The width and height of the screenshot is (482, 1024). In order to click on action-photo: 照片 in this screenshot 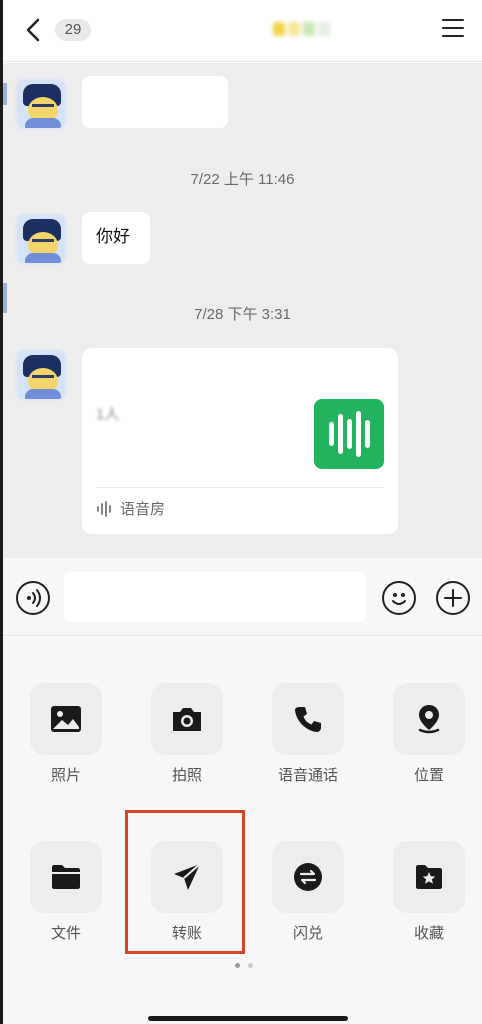, I will do `click(66, 734)`.